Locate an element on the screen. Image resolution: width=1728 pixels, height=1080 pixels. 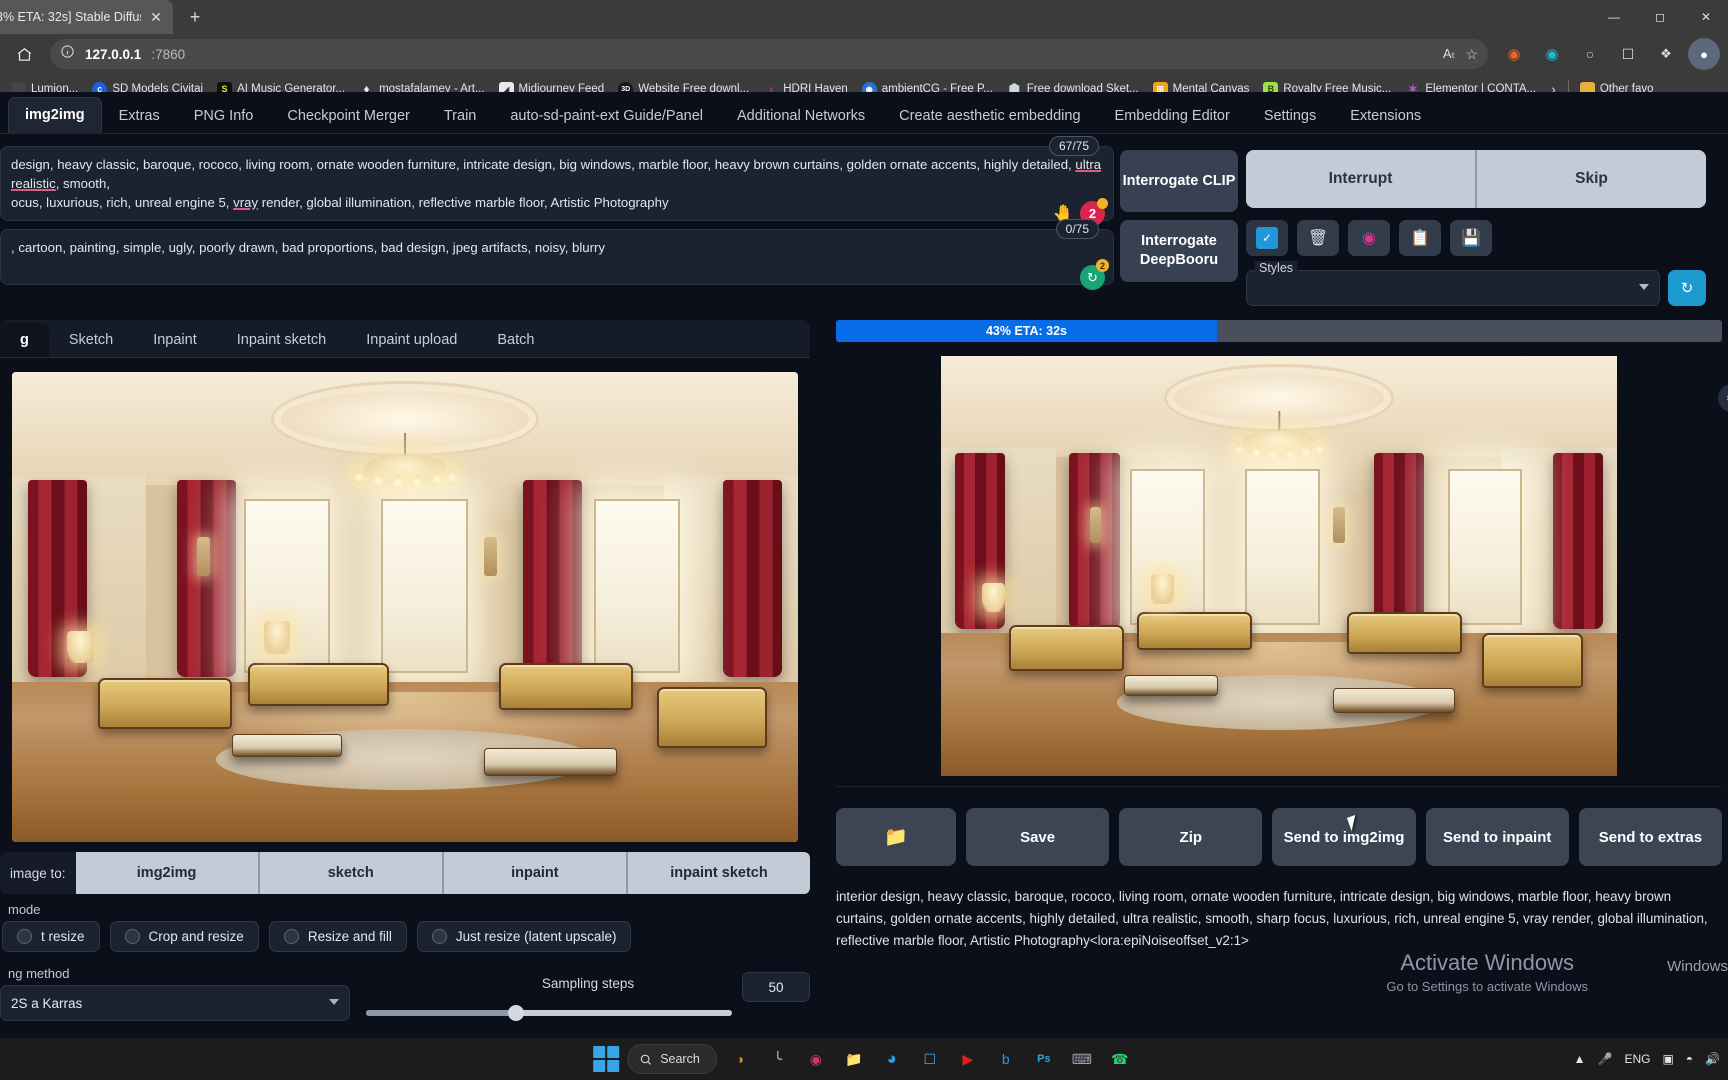
folder-open-icon: 📁 is located at coordinates (896, 837).